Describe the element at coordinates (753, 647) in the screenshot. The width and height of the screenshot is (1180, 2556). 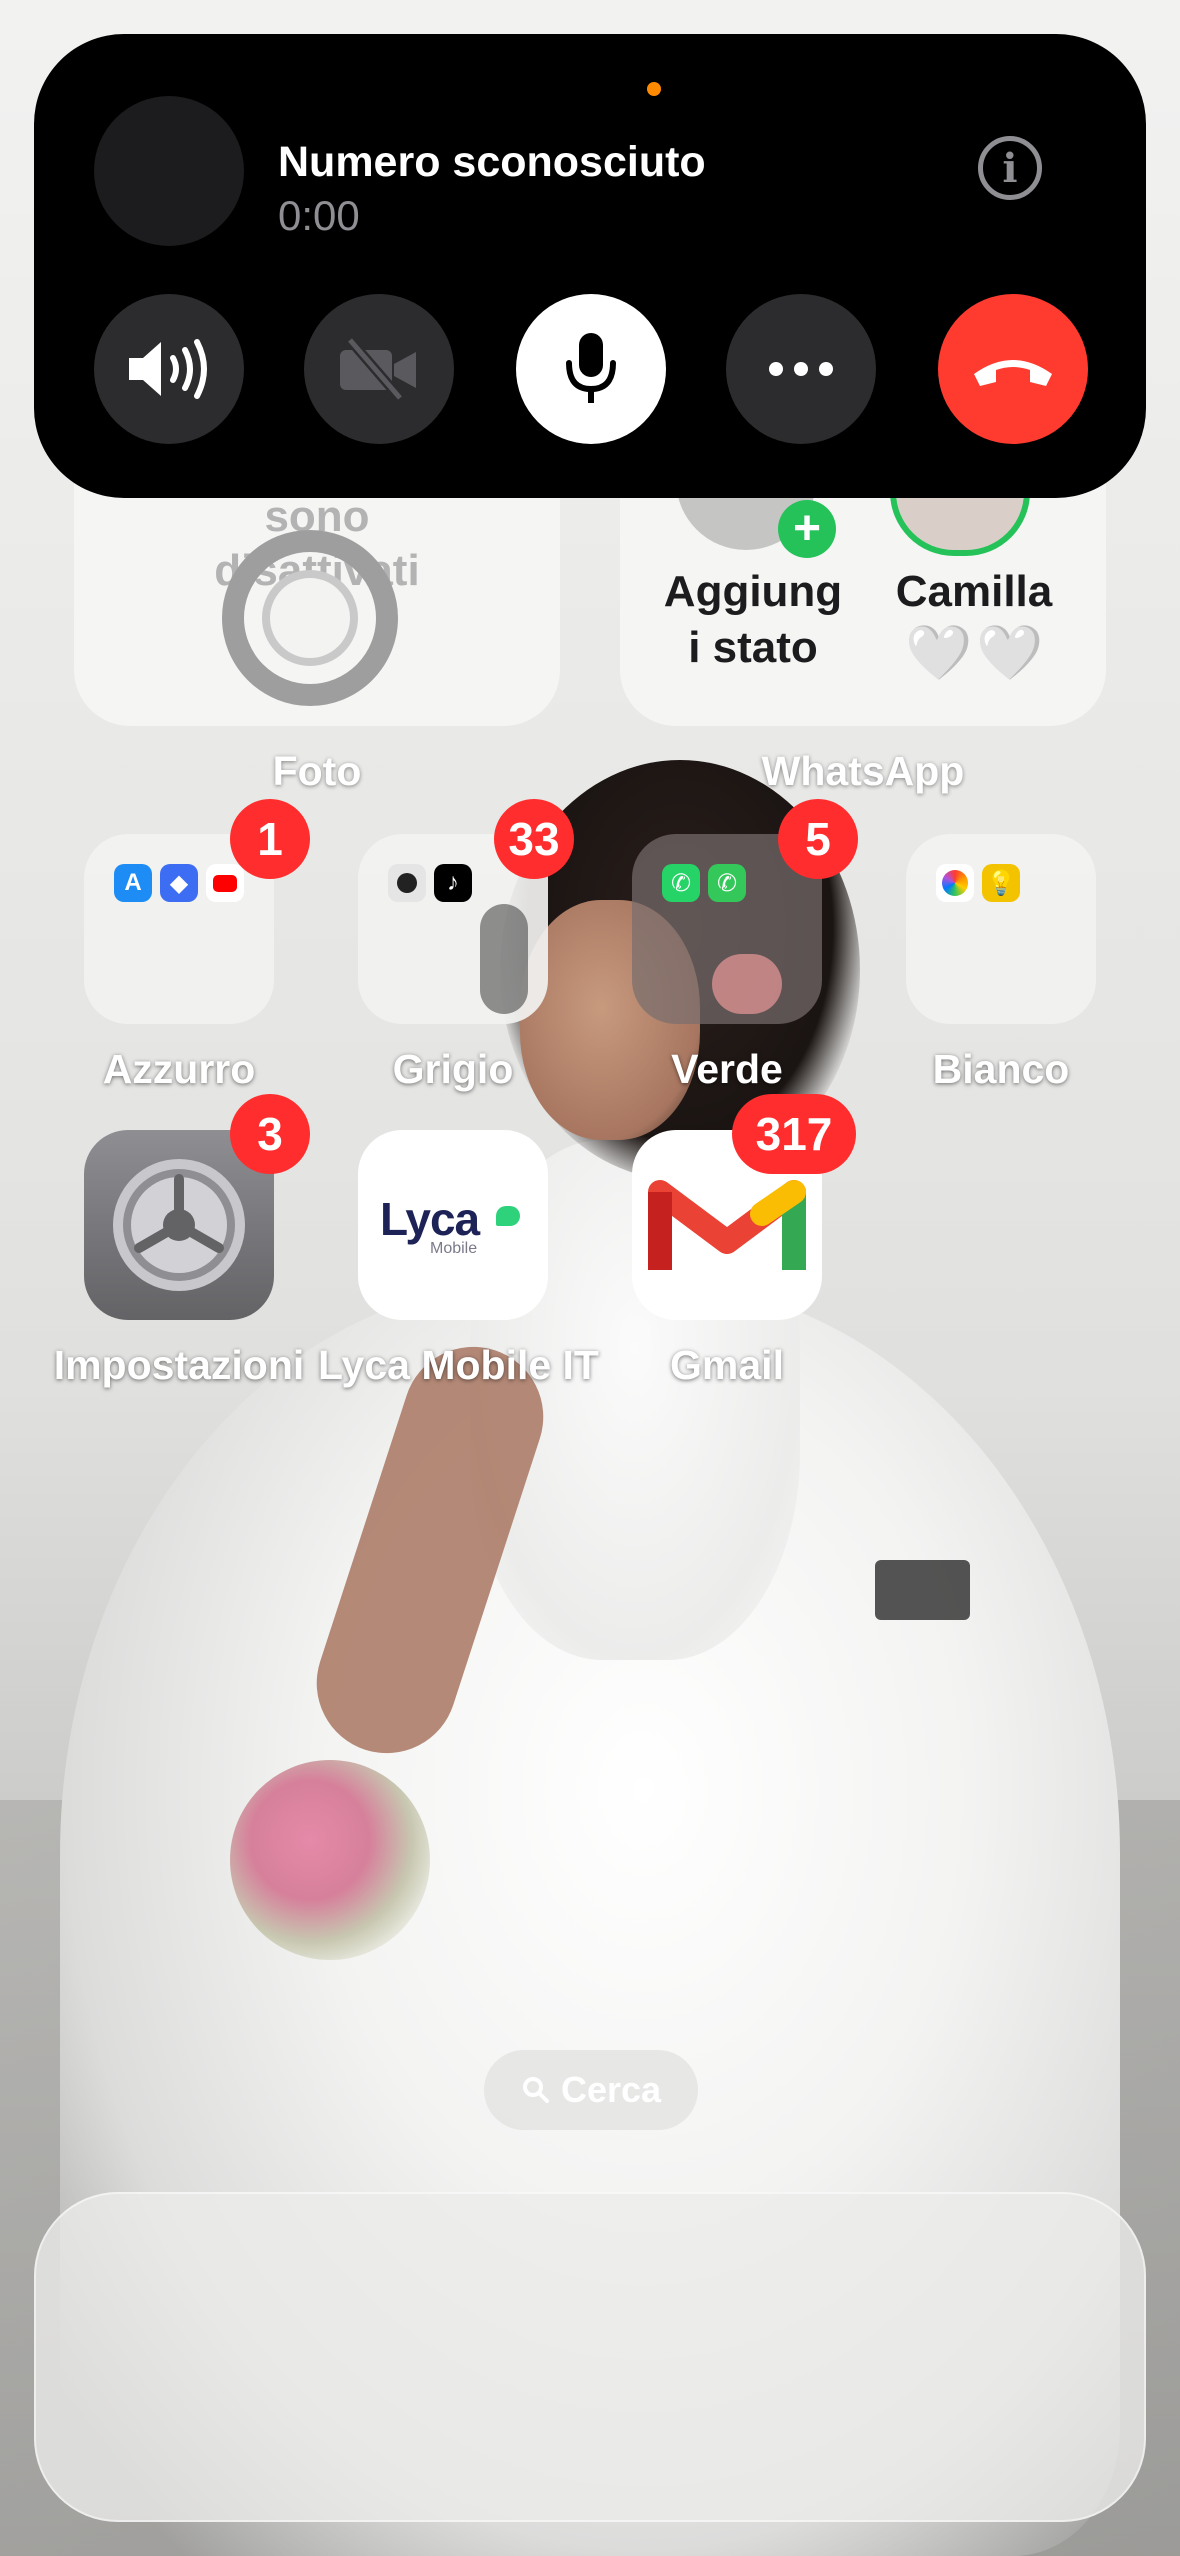
I see `add-status-label-line2: i stato` at that location.